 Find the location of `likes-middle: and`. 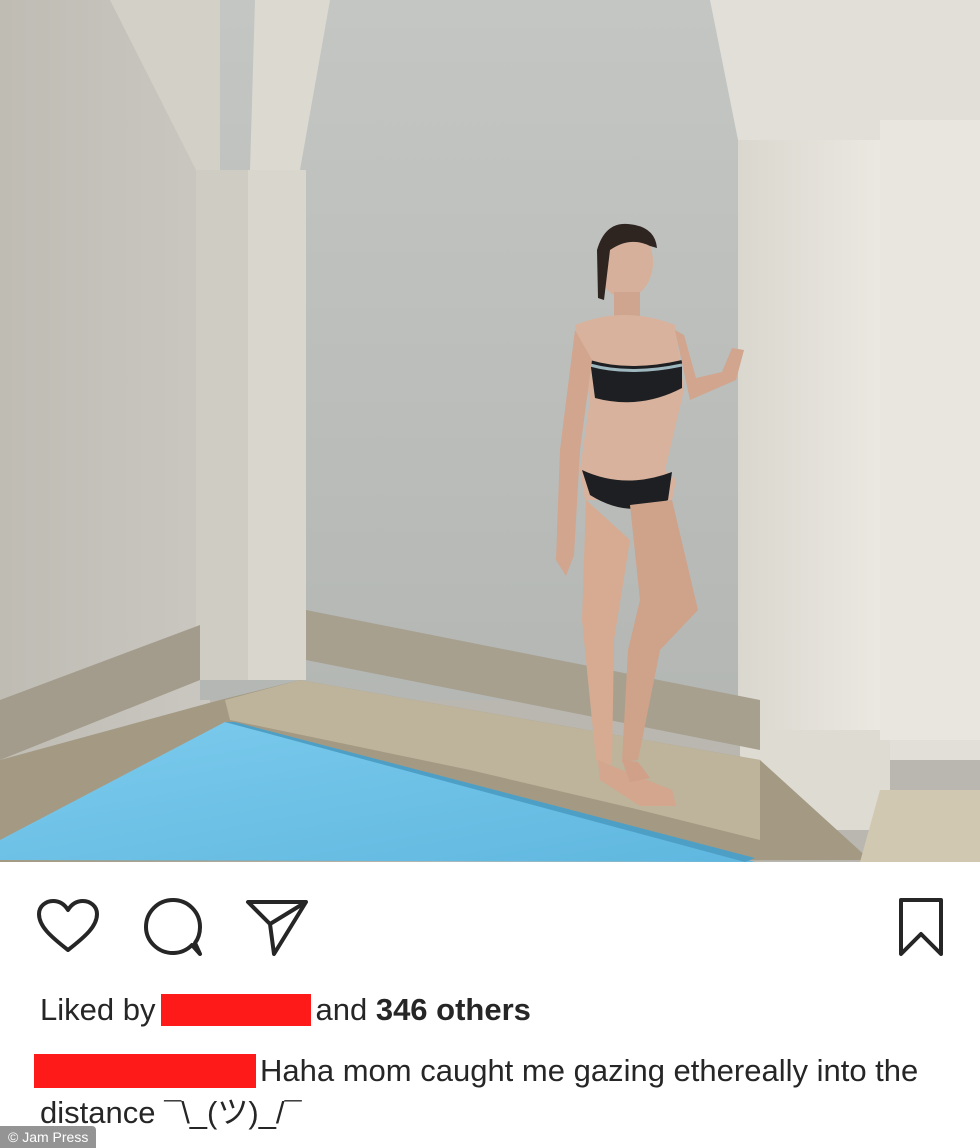

likes-middle: and is located at coordinates (341, 1009).